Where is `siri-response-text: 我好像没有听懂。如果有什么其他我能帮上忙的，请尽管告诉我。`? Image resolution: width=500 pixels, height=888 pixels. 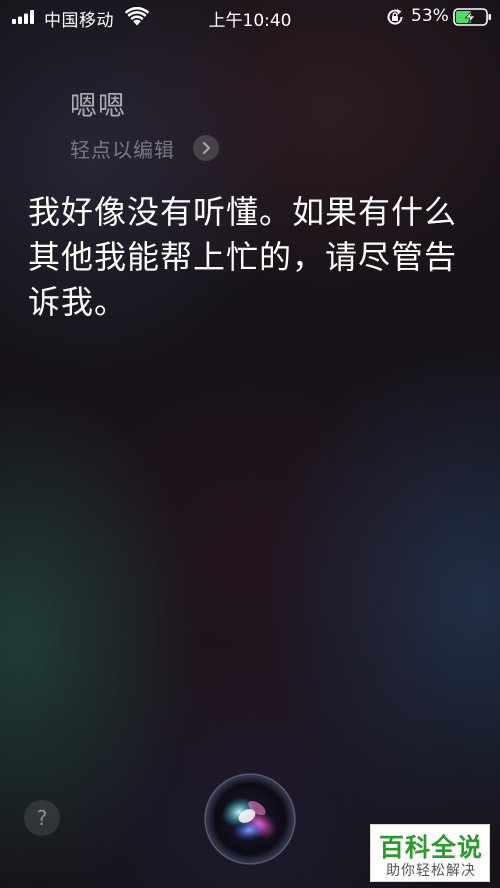 siri-response-text: 我好像没有听懂。如果有什么其他我能帮上忙的，请尽管告诉我。 is located at coordinates (243, 257).